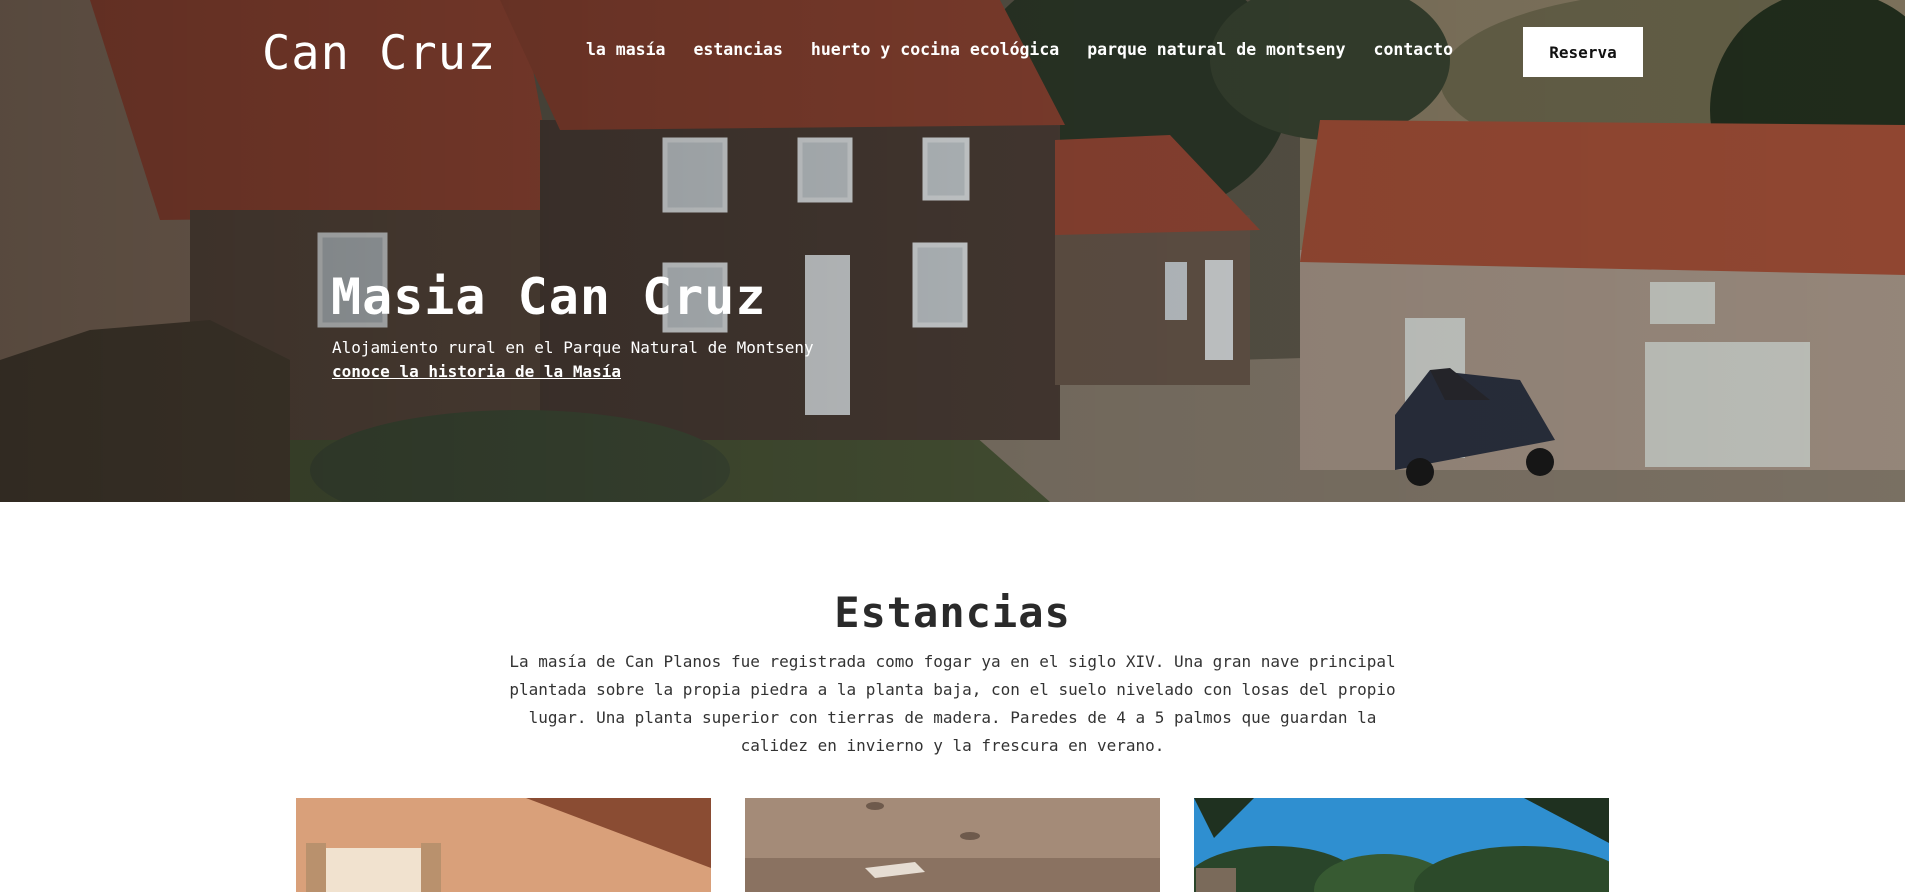  I want to click on site-logo: Can Cruz, so click(379, 53).